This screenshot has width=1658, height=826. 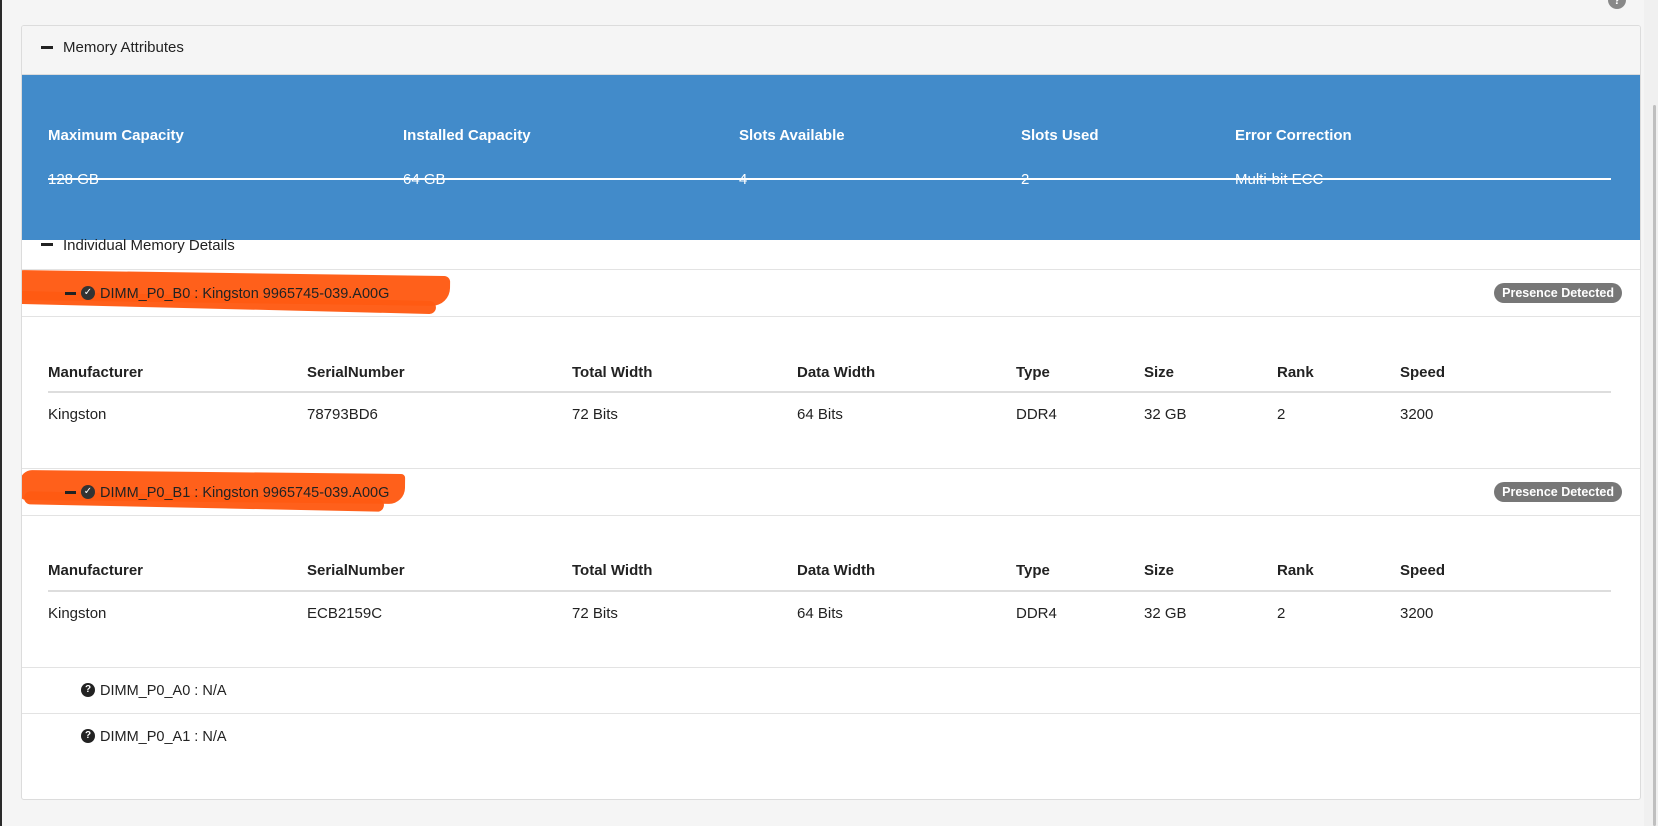 I want to click on empty-slot-row: ? DIMM_P0_A1 : N/A, so click(x=831, y=737).